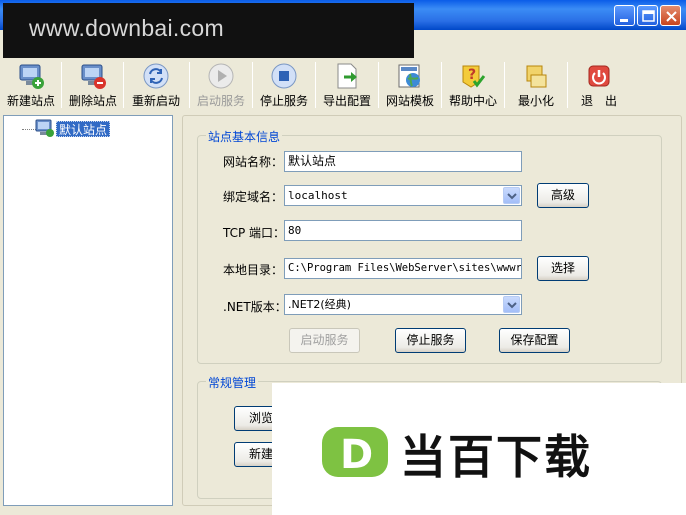 This screenshot has width=686, height=515. I want to click on site-name-field: 默认站点, so click(403, 161).